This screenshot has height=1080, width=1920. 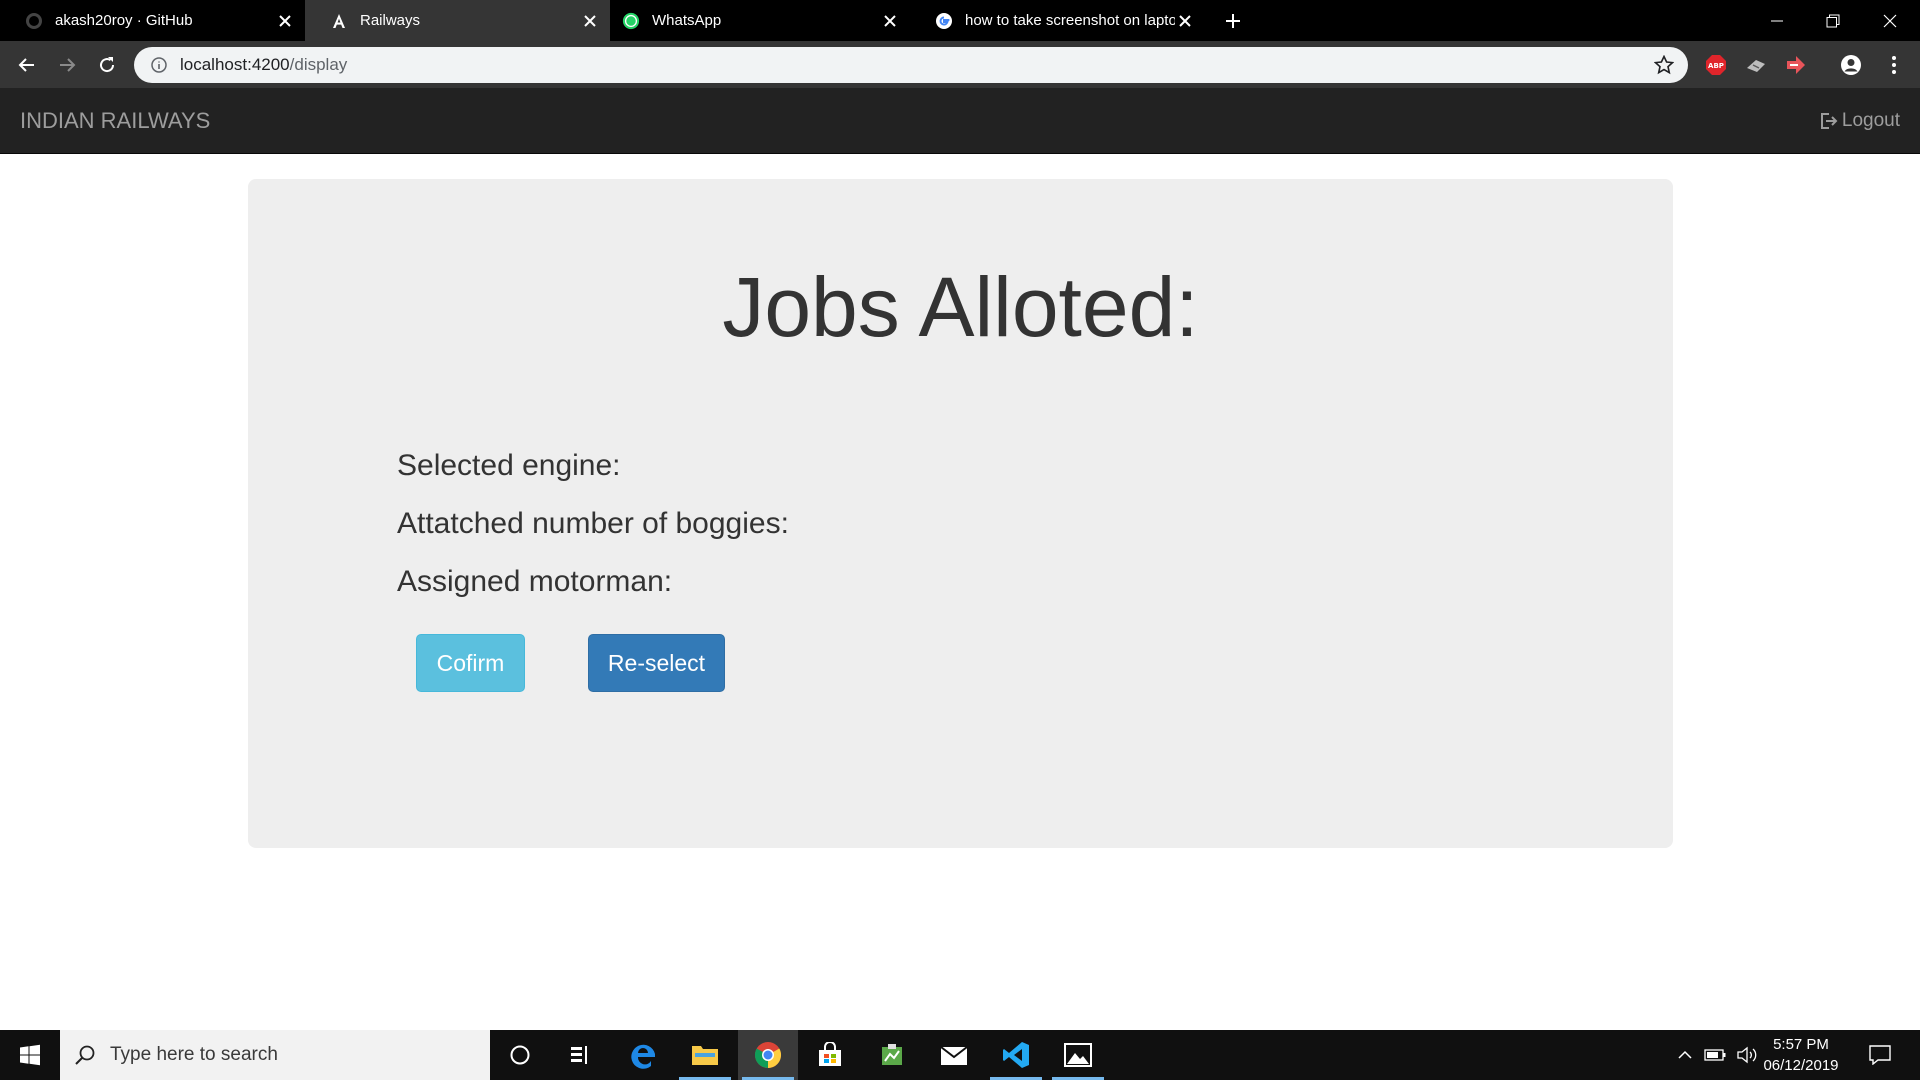 I want to click on app-button, so click(x=892, y=1055).